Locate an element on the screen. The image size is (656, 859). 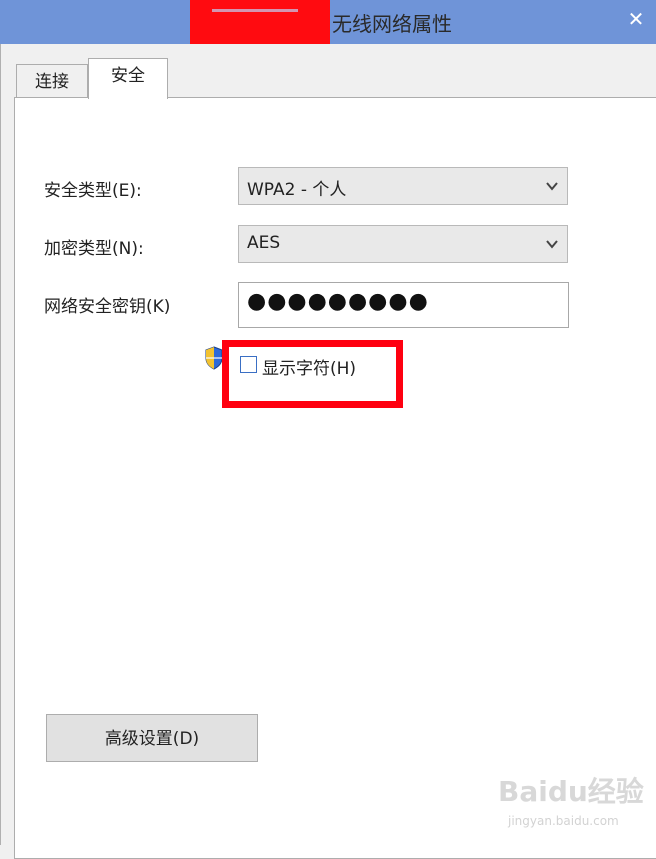
network-key-masked-value: ●●●●●●●●● is located at coordinates (338, 301).